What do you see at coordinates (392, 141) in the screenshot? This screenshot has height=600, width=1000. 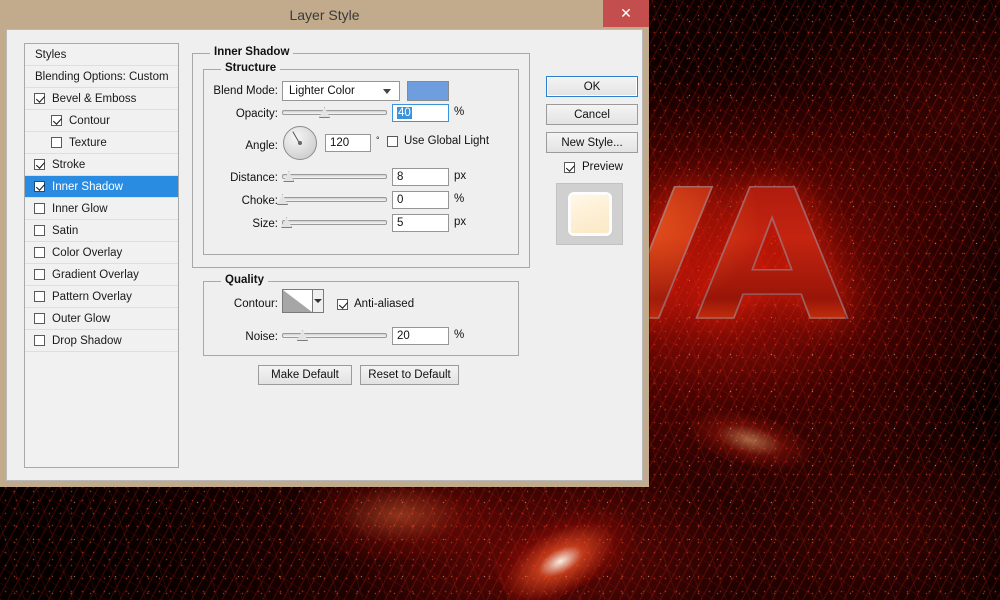 I see `use-global-light-box` at bounding box center [392, 141].